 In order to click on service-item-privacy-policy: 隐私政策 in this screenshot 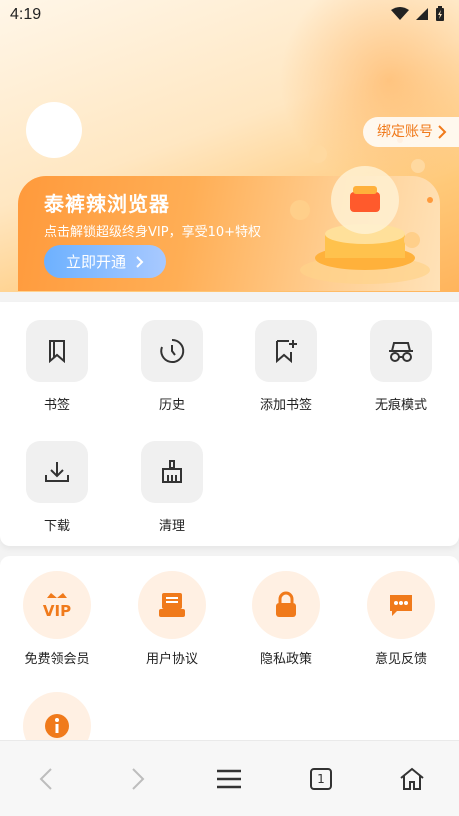, I will do `click(286, 619)`.